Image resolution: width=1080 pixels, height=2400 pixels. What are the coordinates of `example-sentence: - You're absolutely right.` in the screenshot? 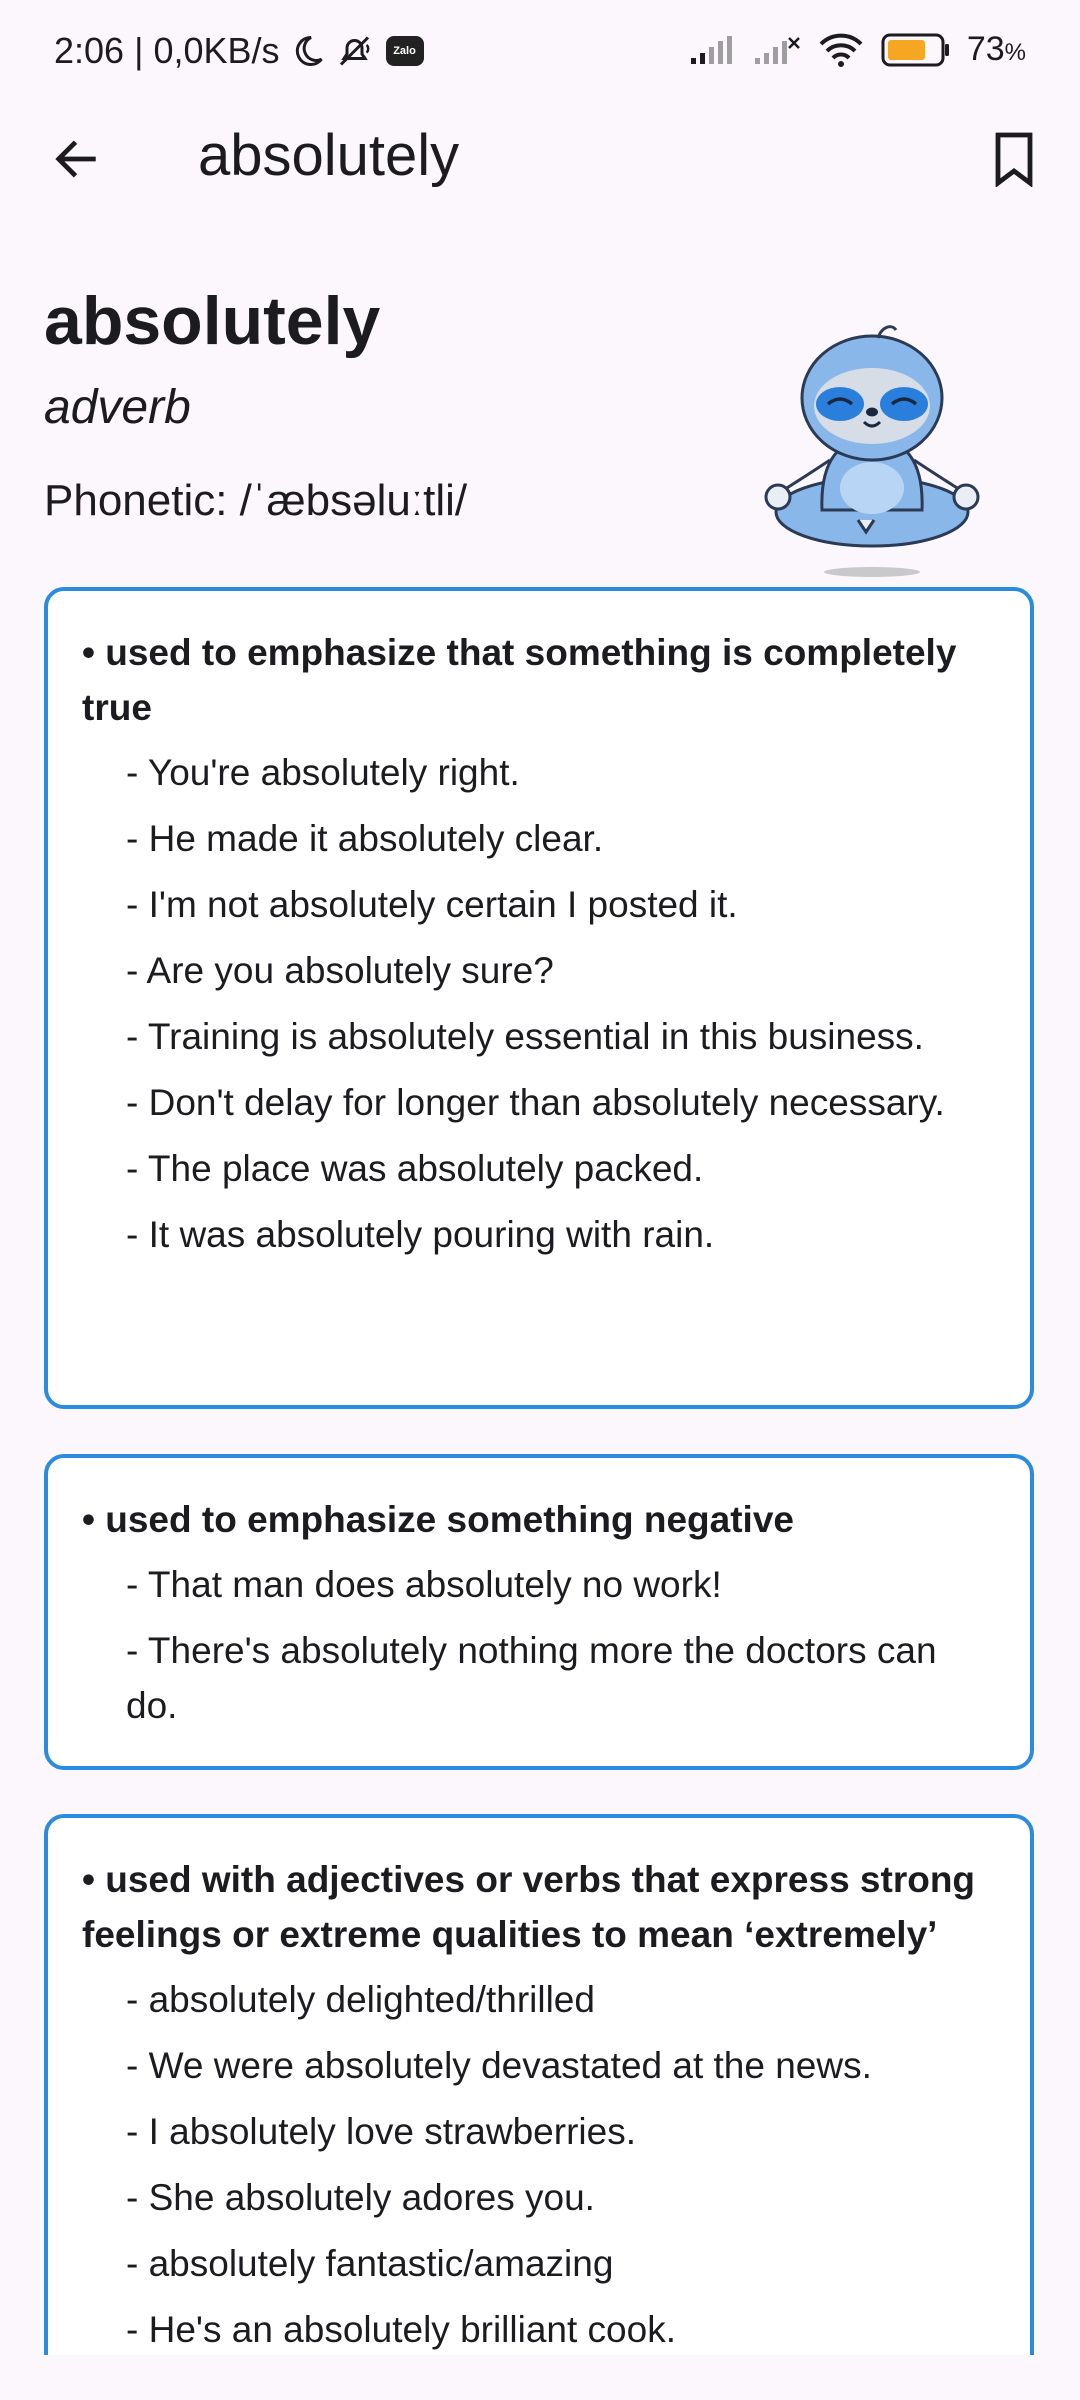 It's located at (323, 772).